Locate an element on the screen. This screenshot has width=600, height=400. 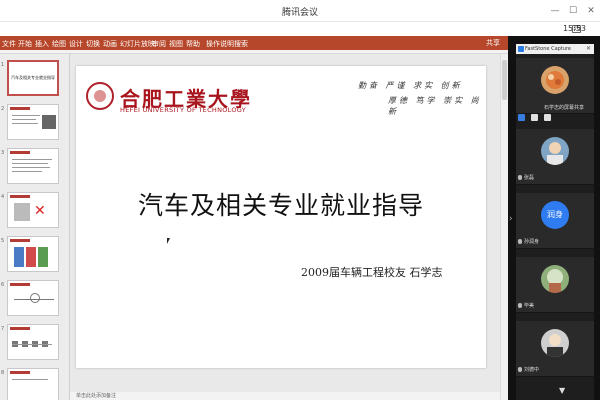
vertical-scrollbar is located at coordinates (504, 227).